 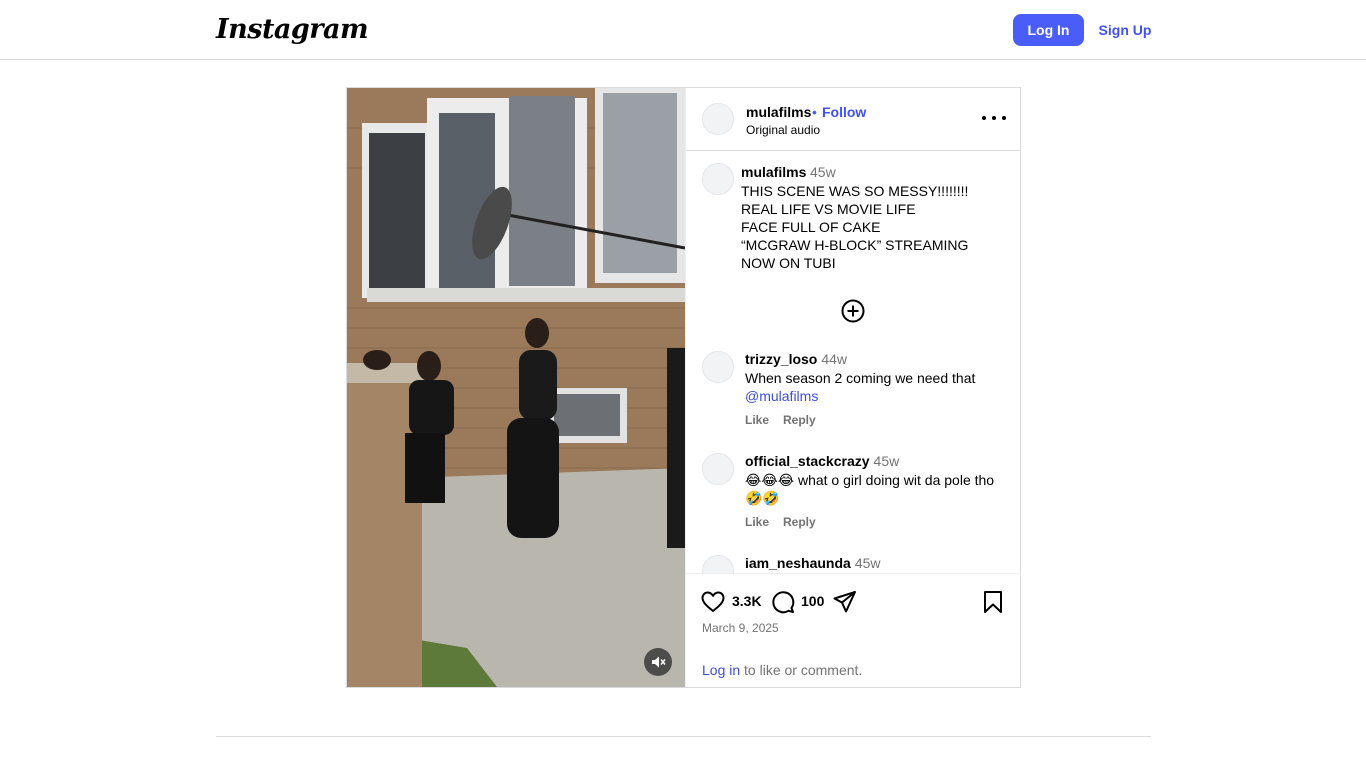 I want to click on comment-count: 100, so click(x=813, y=601).